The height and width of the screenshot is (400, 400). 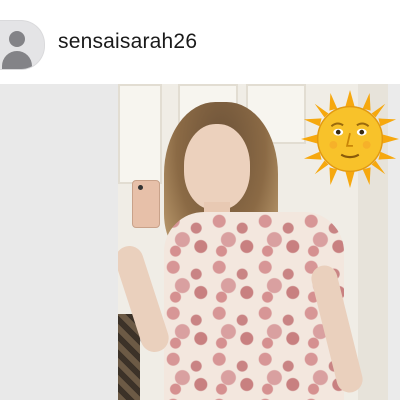 What do you see at coordinates (17, 60) in the screenshot?
I see `avatar-body-shape` at bounding box center [17, 60].